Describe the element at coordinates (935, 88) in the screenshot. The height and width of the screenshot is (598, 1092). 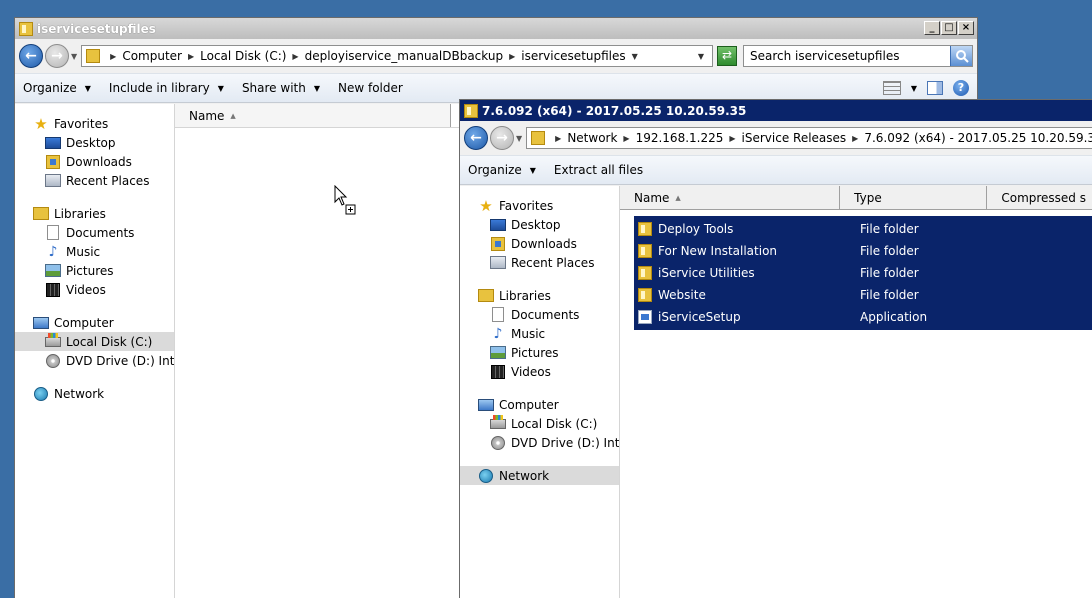
I see `preview-pane-icon` at that location.